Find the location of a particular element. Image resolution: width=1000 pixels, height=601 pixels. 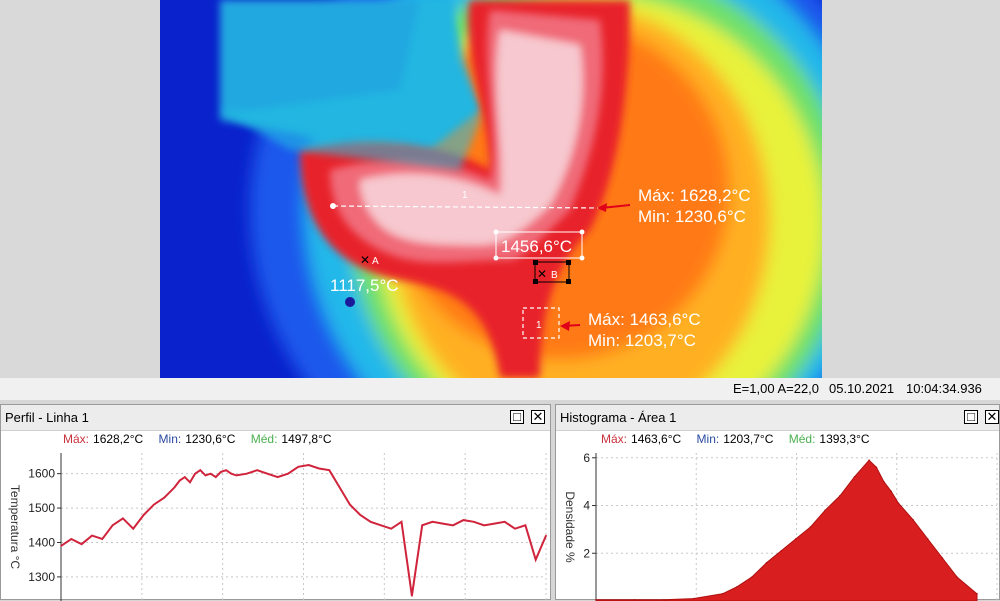

status-params: E=1,00 A=22,0 is located at coordinates (776, 388).